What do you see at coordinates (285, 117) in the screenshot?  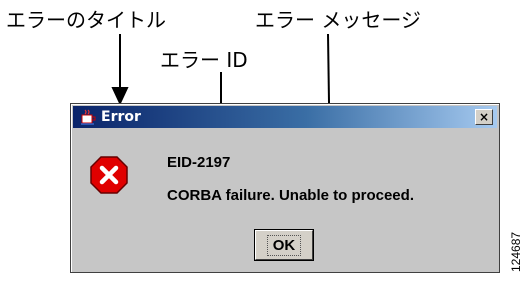 I see `title-bar: Error ×` at bounding box center [285, 117].